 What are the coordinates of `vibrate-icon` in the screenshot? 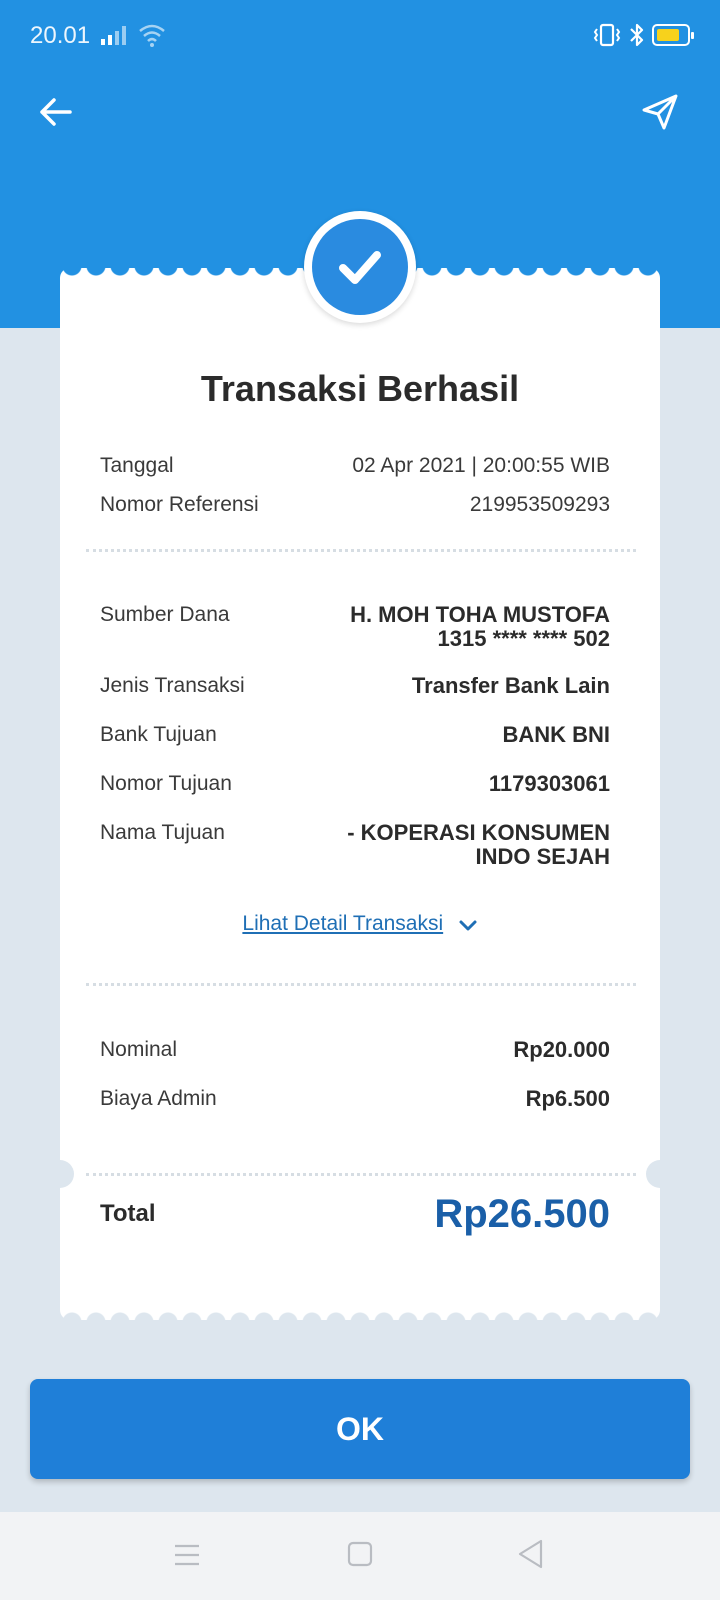 It's located at (607, 35).